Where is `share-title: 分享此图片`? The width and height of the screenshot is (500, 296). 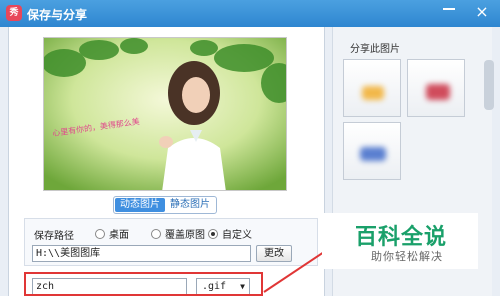
share-title: 分享此图片 is located at coordinates (375, 49).